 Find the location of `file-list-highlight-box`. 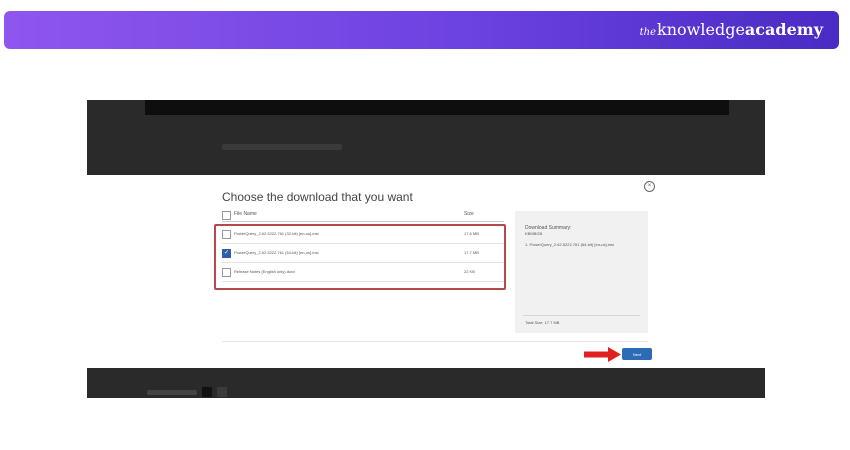

file-list-highlight-box is located at coordinates (360, 257).